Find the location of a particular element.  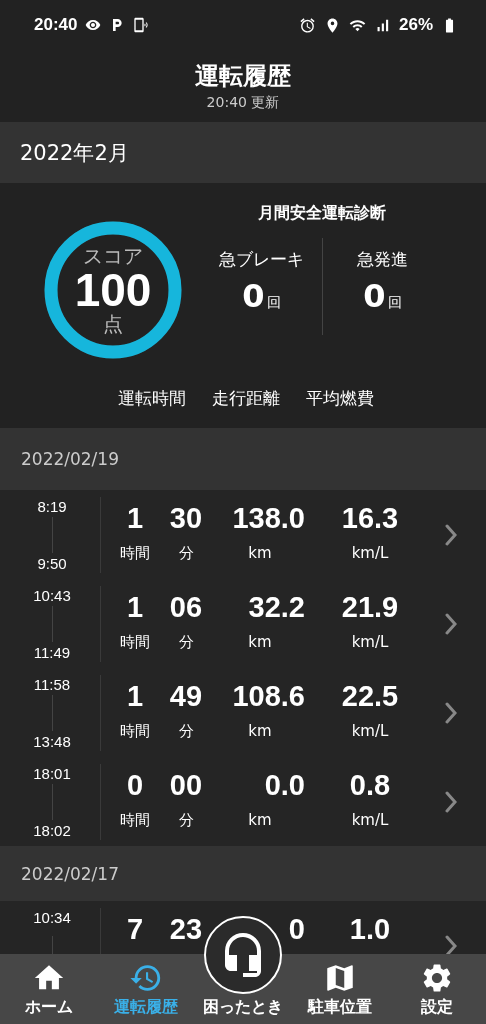

battery-percent: 26% is located at coordinates (415, 25).